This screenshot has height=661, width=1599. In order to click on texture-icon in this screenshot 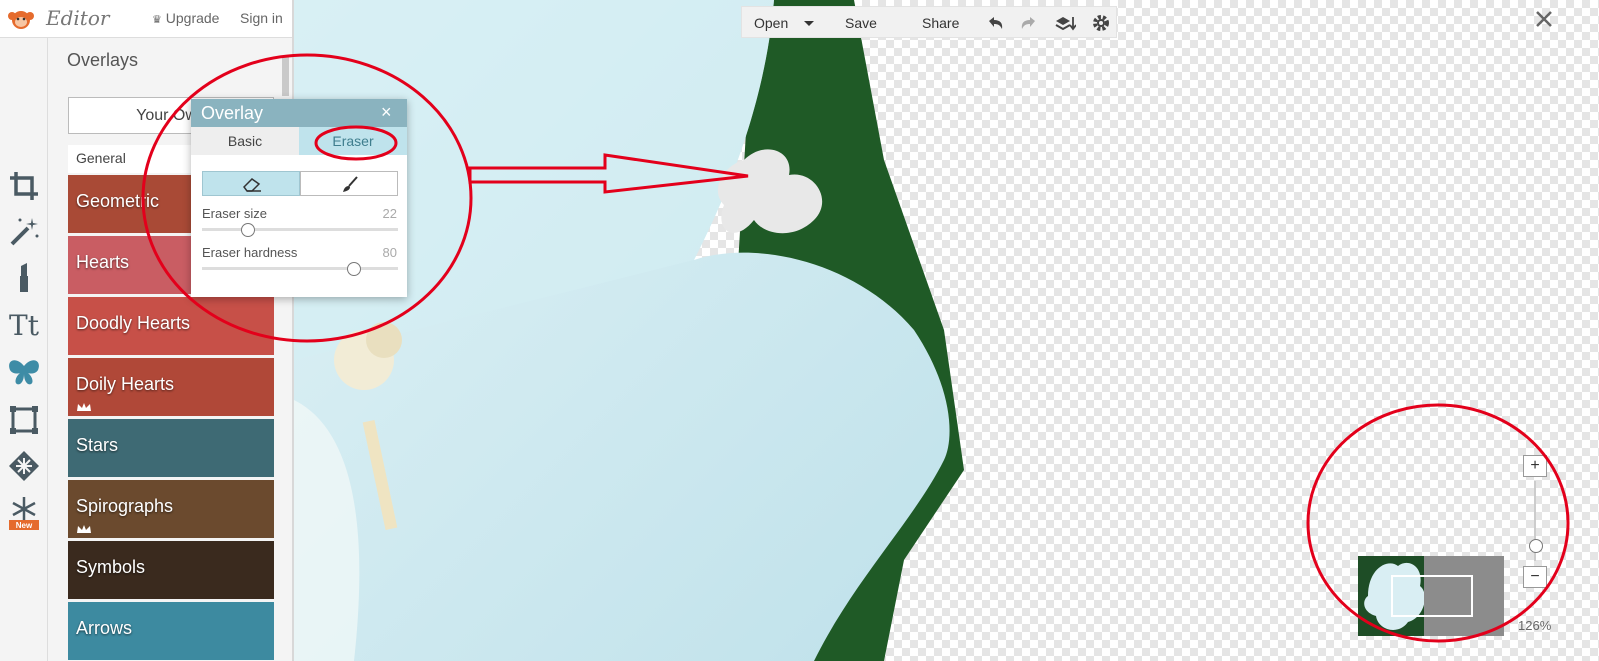, I will do `click(24, 466)`.